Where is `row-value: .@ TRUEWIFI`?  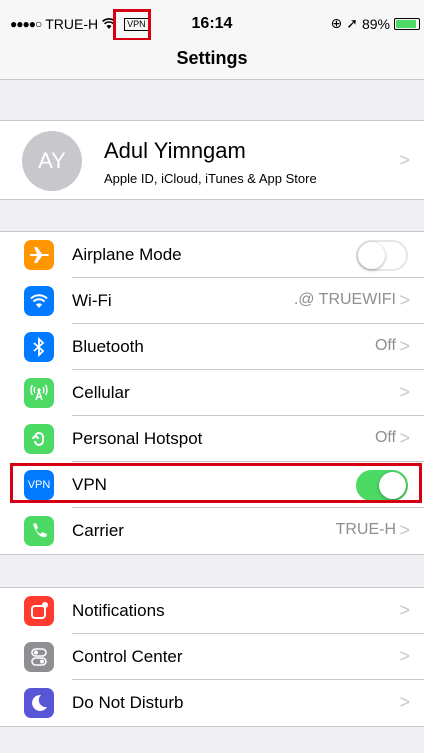 row-value: .@ TRUEWIFI is located at coordinates (344, 299).